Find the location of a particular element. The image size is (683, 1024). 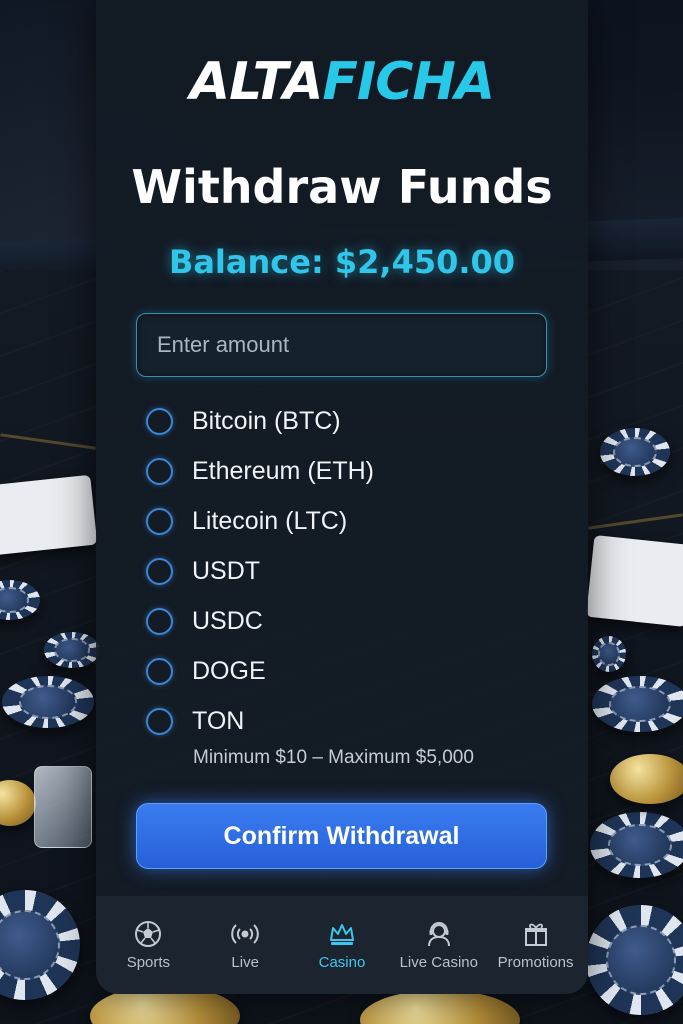

nav-item-promotions: Promotions is located at coordinates (536, 945).